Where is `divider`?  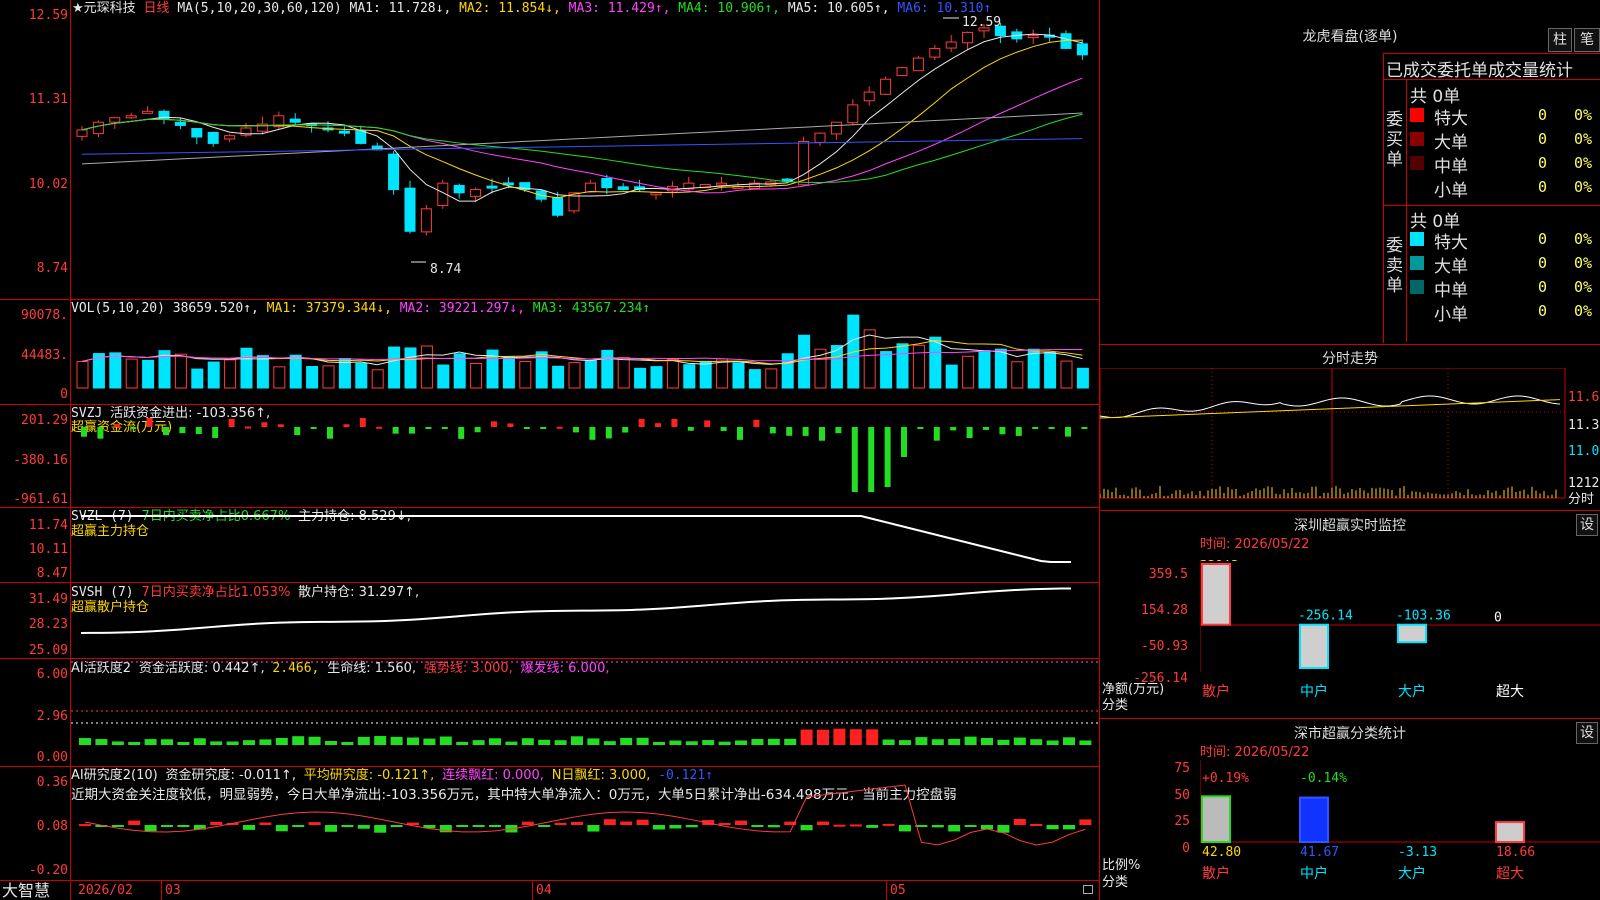 divider is located at coordinates (550, 880).